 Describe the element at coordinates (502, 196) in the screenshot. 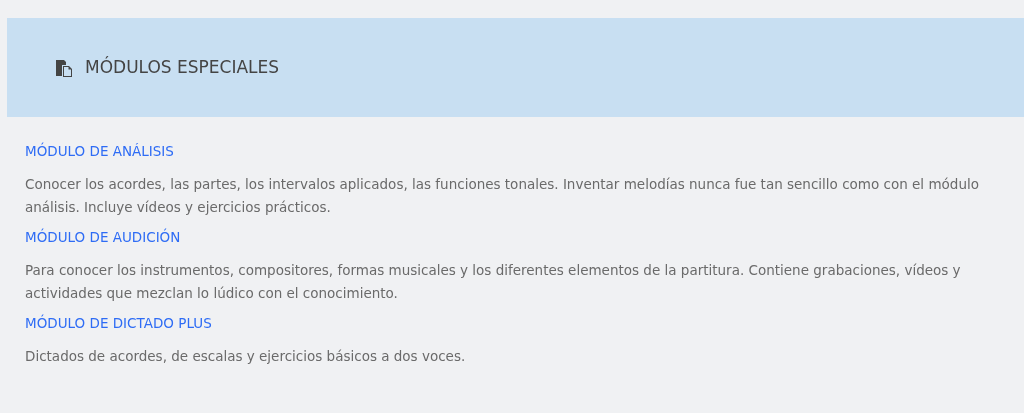

I see `module-description: Conocer los acordes, las partes, los intervalos aplicados, las funciones tonales. Inventar melodías nunca fue tan sencillo como con el módulo análisis. Incluye vídeos y ejercicios prácticos.` at that location.